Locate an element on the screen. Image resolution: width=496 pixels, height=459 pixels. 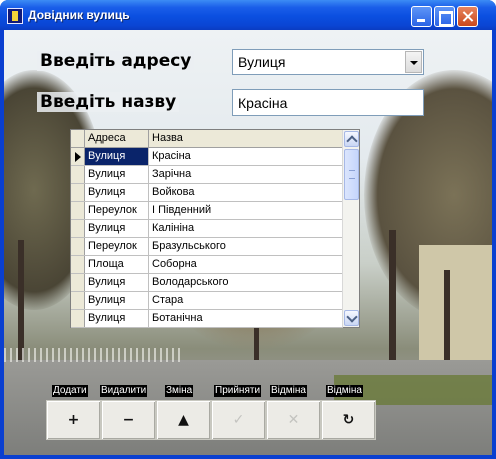
table-row: Площа Соборна is located at coordinates (207, 265).